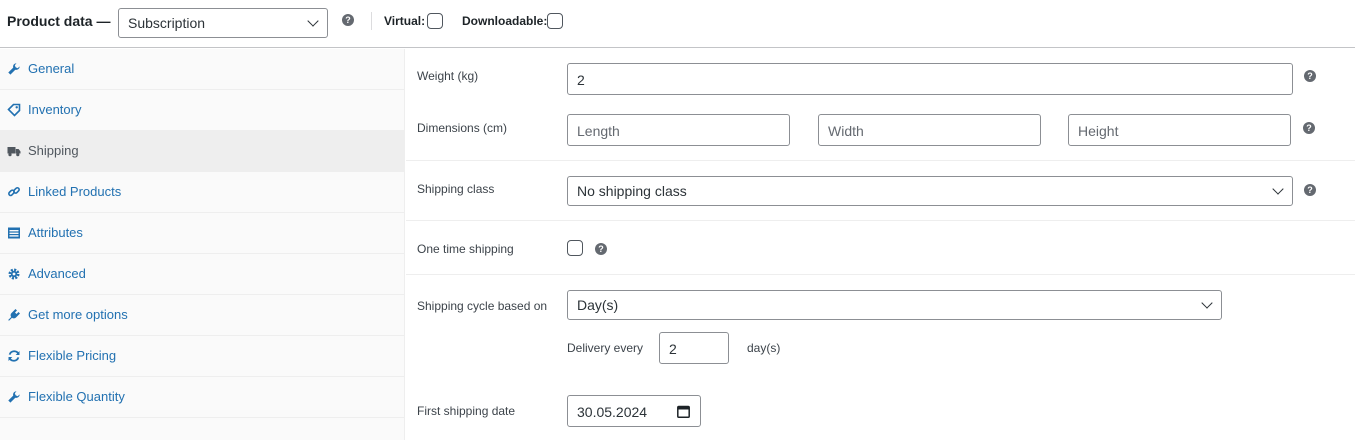 This screenshot has width=1355, height=440. Describe the element at coordinates (167, 23) in the screenshot. I see `product-type-value: Subscription` at that location.